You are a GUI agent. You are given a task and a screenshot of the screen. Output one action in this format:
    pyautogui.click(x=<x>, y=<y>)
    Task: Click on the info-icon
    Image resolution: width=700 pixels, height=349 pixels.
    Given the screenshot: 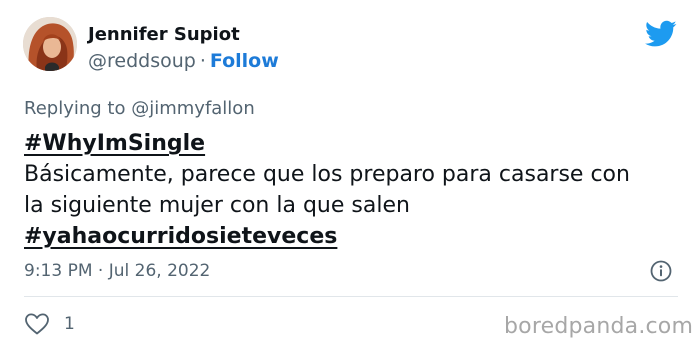 What is the action you would take?
    pyautogui.click(x=661, y=271)
    